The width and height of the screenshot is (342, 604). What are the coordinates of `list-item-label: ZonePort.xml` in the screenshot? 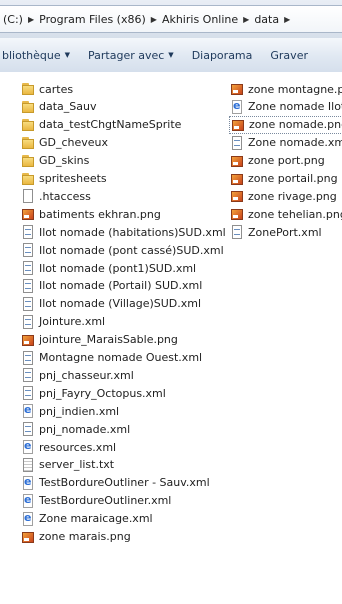 It's located at (285, 232).